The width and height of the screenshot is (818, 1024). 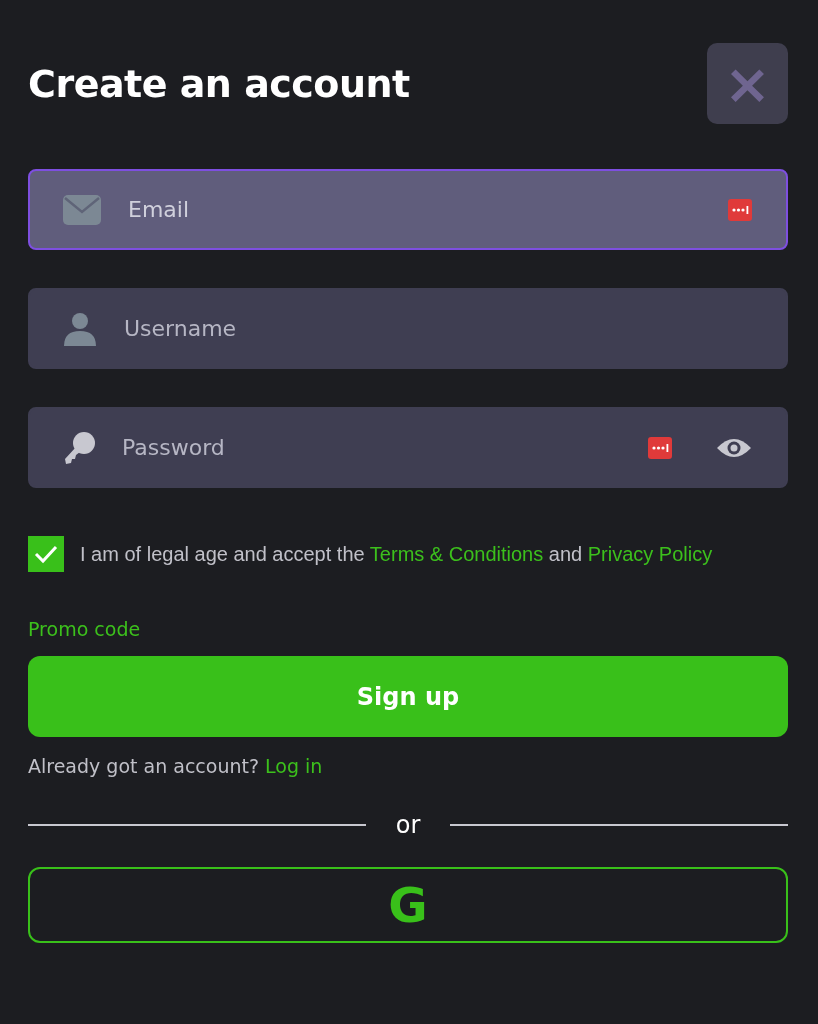 What do you see at coordinates (80, 328) in the screenshot?
I see `person-icon` at bounding box center [80, 328].